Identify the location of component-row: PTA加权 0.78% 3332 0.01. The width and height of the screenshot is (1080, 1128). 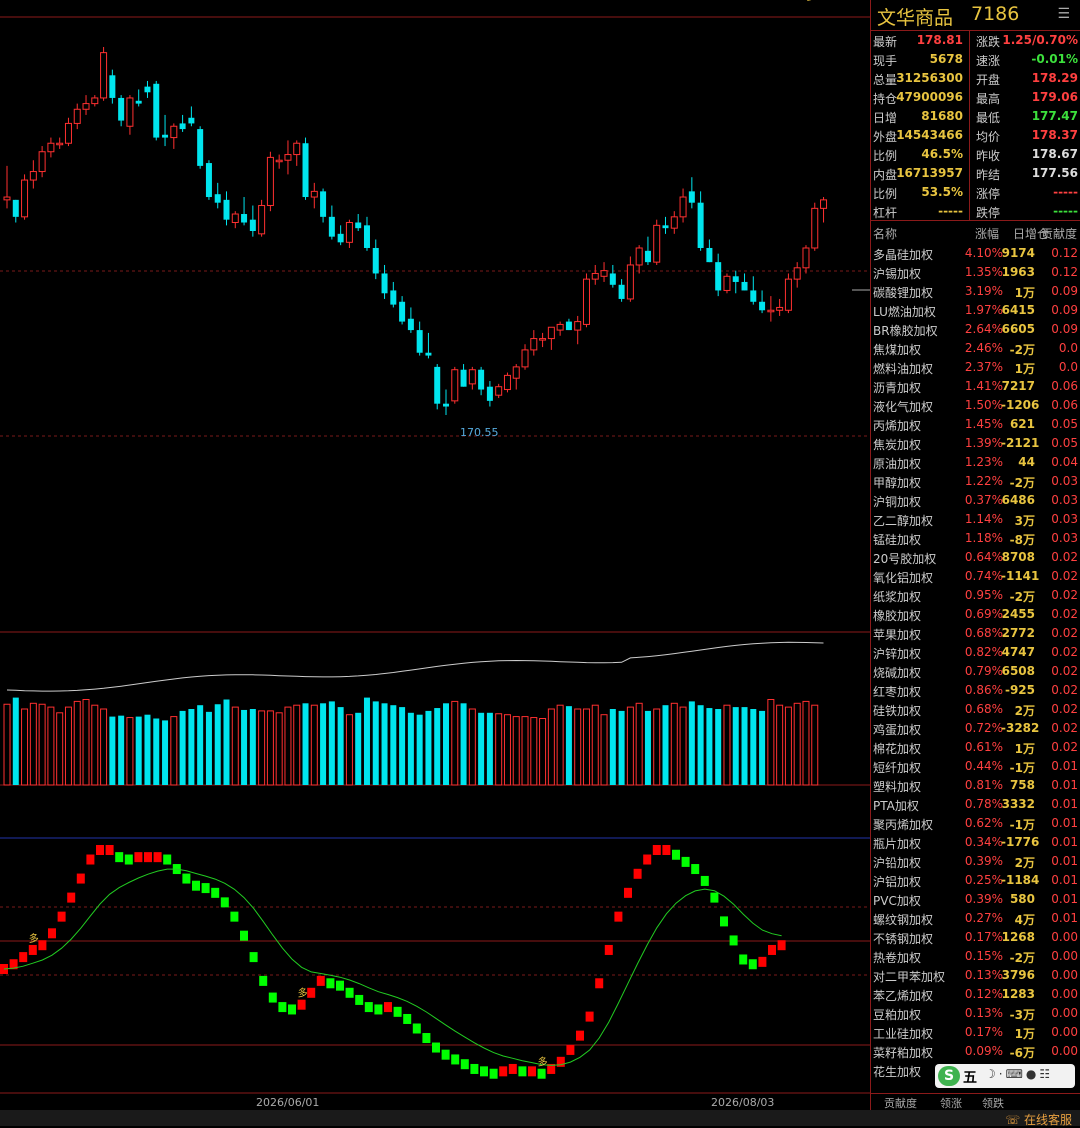
(975, 804).